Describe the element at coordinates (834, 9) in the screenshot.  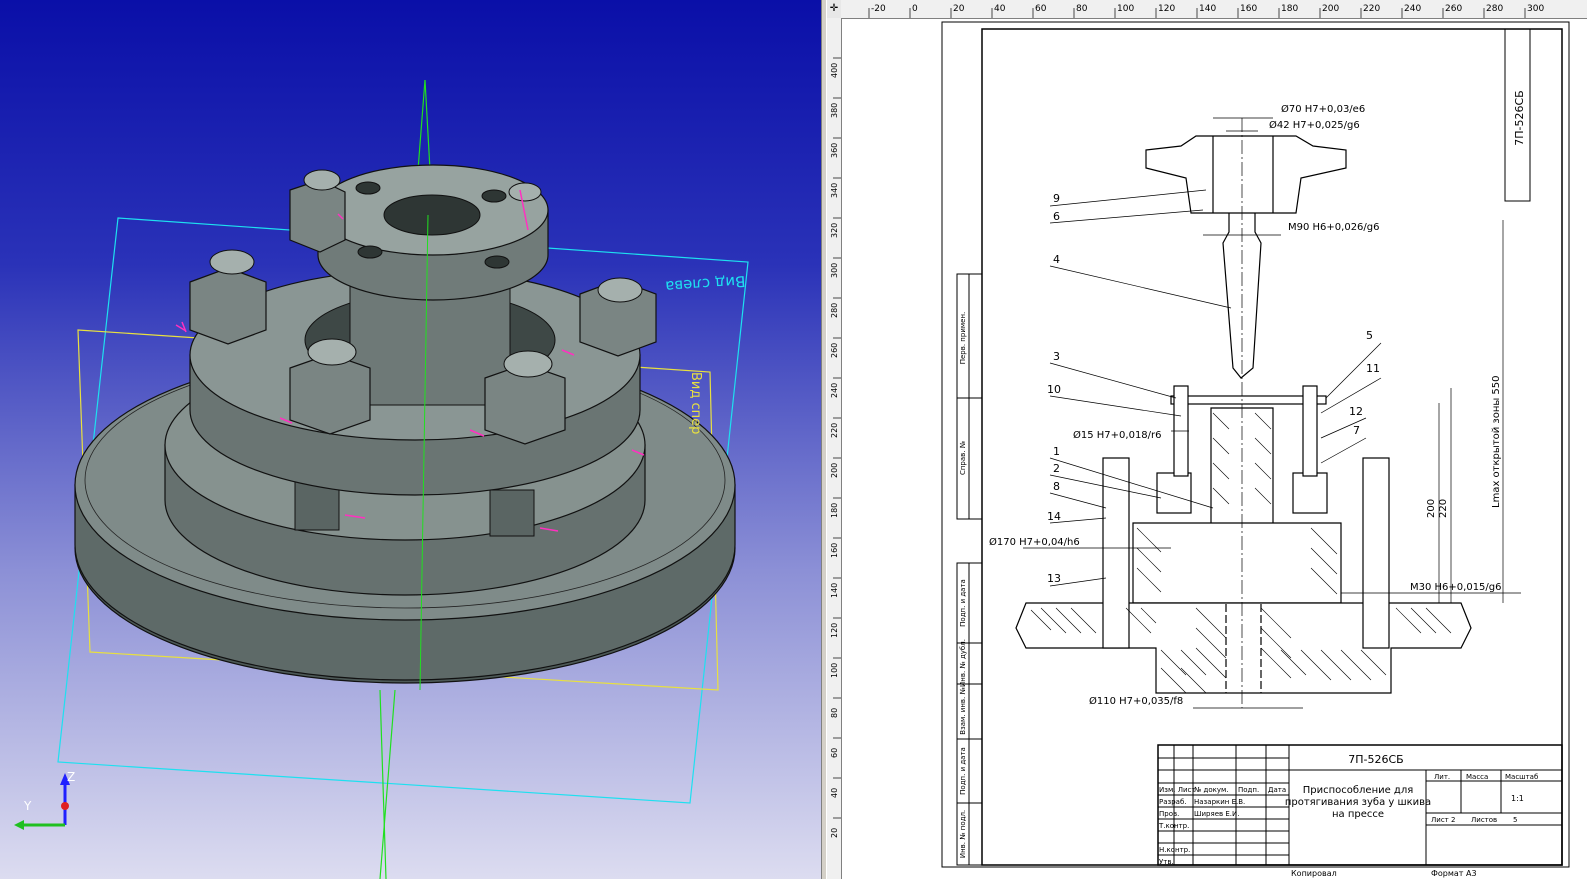
I see `ruler-corner-icon: ✛` at that location.